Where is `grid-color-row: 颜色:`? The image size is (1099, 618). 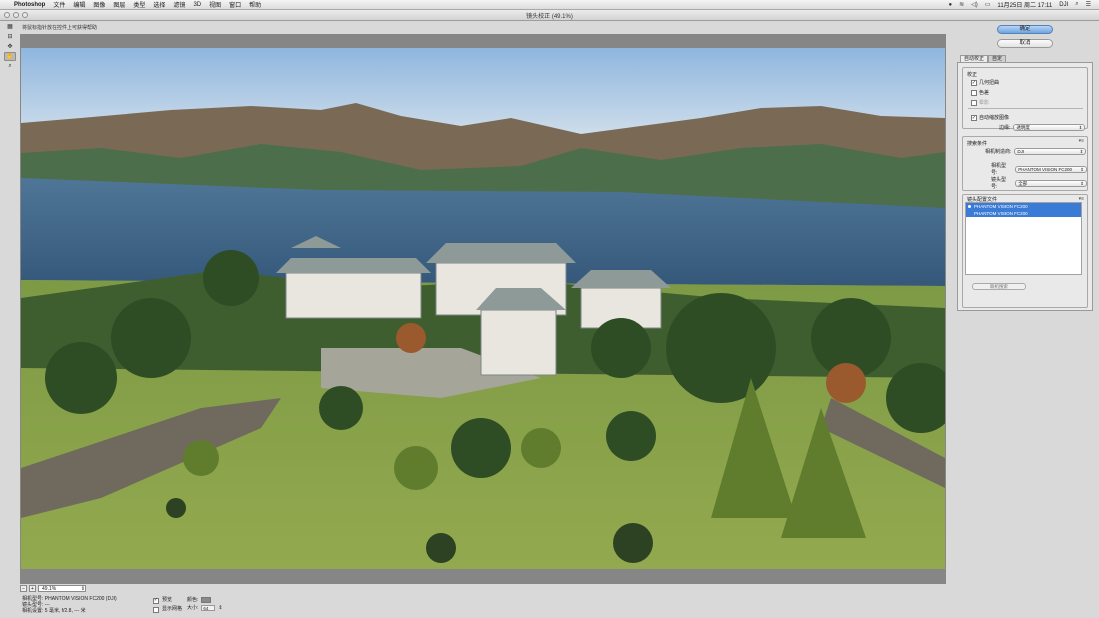
grid-color-row: 颜色: is located at coordinates (199, 599).